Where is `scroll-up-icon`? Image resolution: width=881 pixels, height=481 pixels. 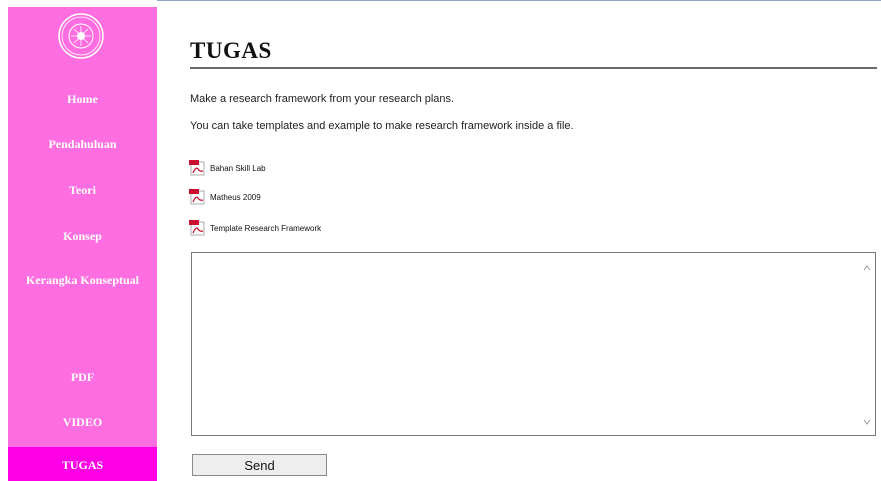 scroll-up-icon is located at coordinates (867, 268).